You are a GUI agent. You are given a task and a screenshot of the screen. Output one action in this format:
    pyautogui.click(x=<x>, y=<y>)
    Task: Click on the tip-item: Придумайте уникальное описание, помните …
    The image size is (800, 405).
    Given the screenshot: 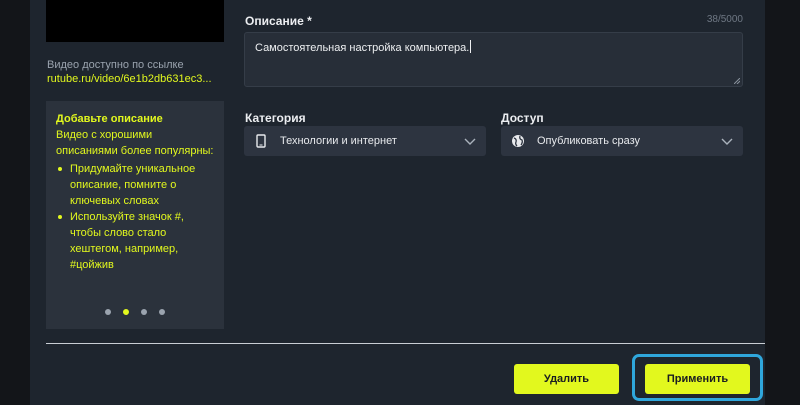 What is the action you would take?
    pyautogui.click(x=136, y=185)
    